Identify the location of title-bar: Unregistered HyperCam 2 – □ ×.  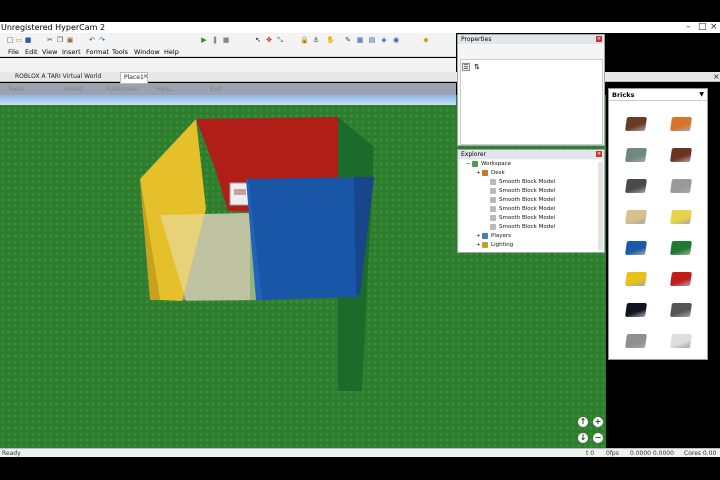
(360, 27).